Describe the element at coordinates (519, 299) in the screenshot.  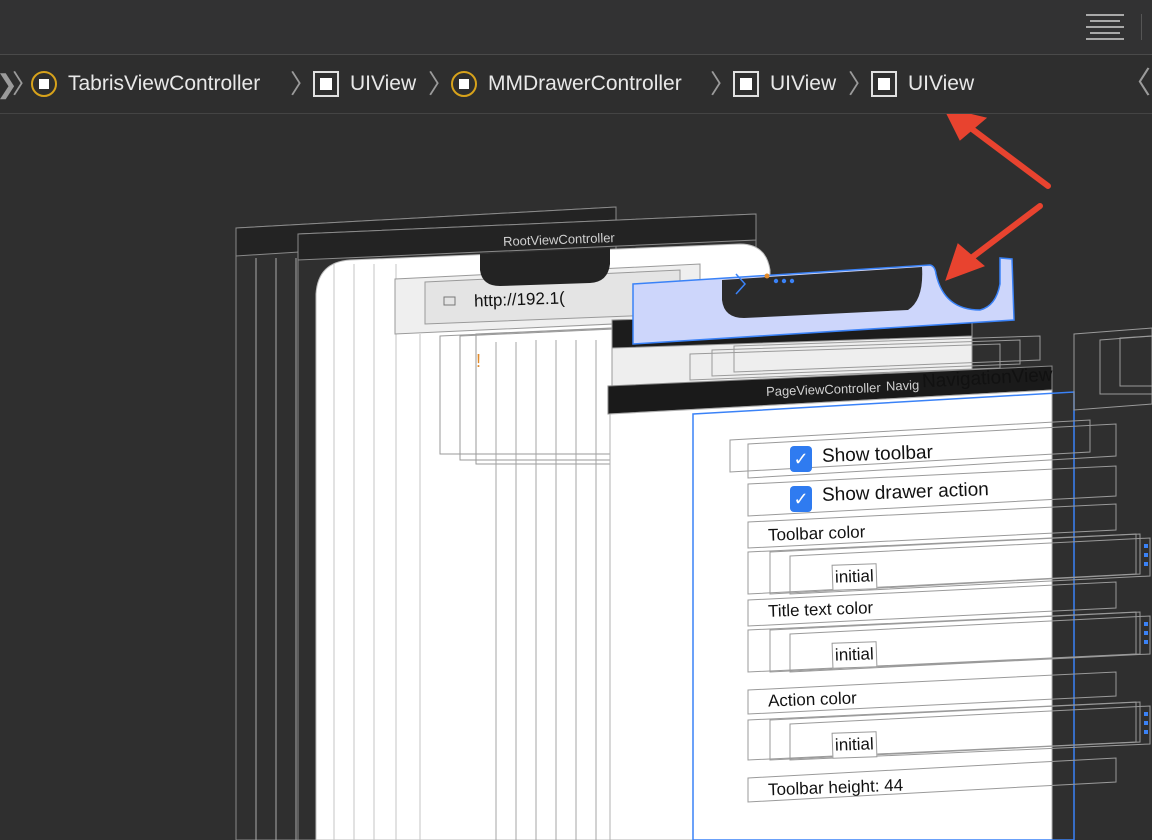
I see `url-field-text: http://192.1(` at that location.